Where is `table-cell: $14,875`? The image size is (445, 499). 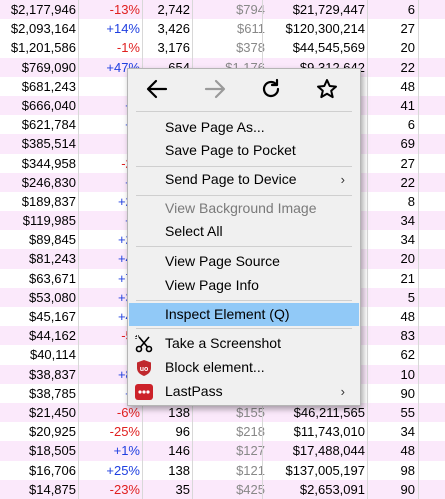
table-cell: $14,875 is located at coordinates (52, 489).